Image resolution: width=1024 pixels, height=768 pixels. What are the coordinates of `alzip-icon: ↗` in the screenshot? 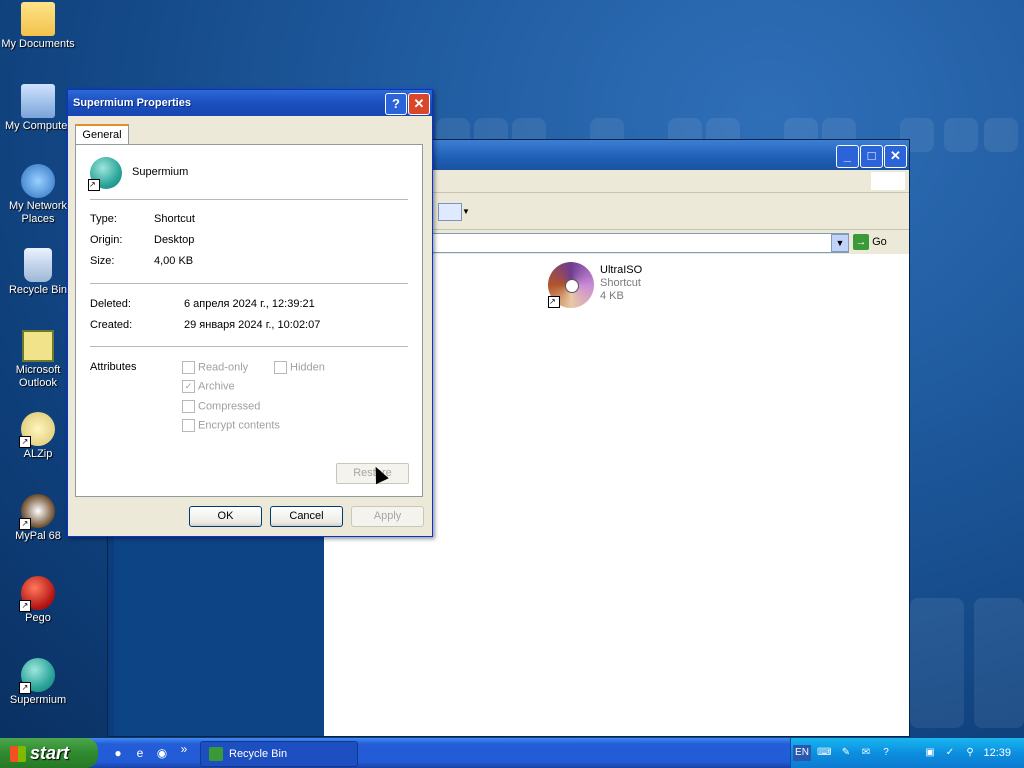 It's located at (37, 430).